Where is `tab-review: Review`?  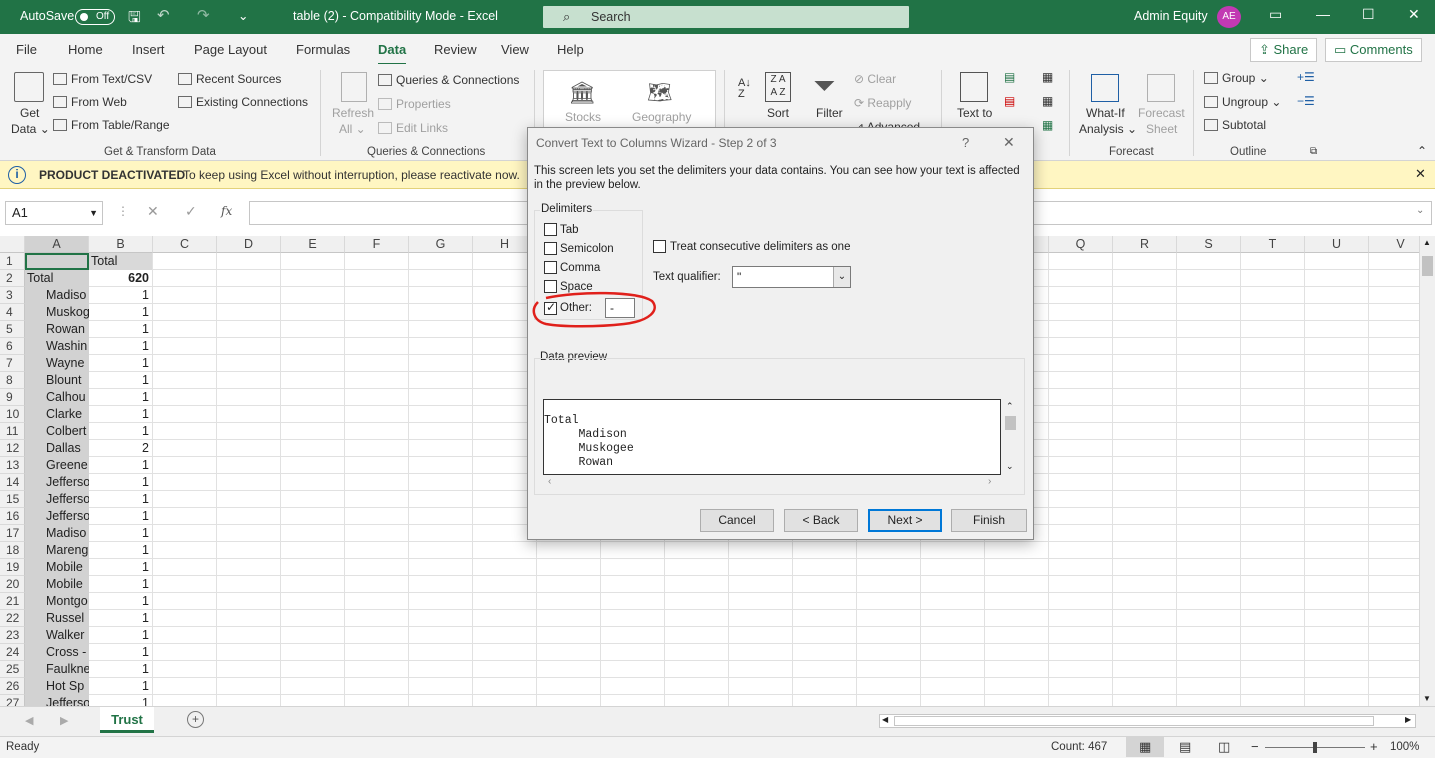
tab-review: Review is located at coordinates (455, 49).